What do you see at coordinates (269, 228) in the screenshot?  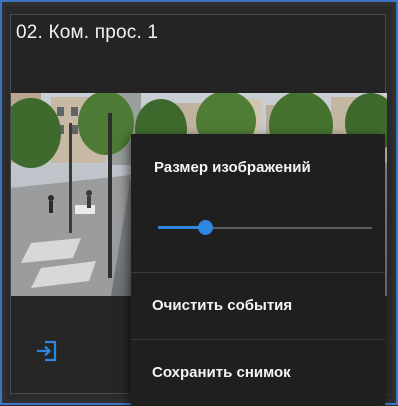 I see `image-size-slider` at bounding box center [269, 228].